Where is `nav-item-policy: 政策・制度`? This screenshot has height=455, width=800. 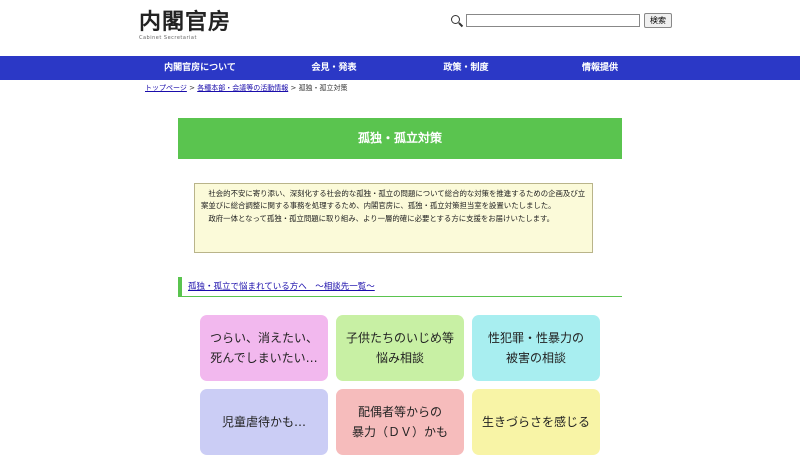 nav-item-policy: 政策・制度 is located at coordinates (466, 68).